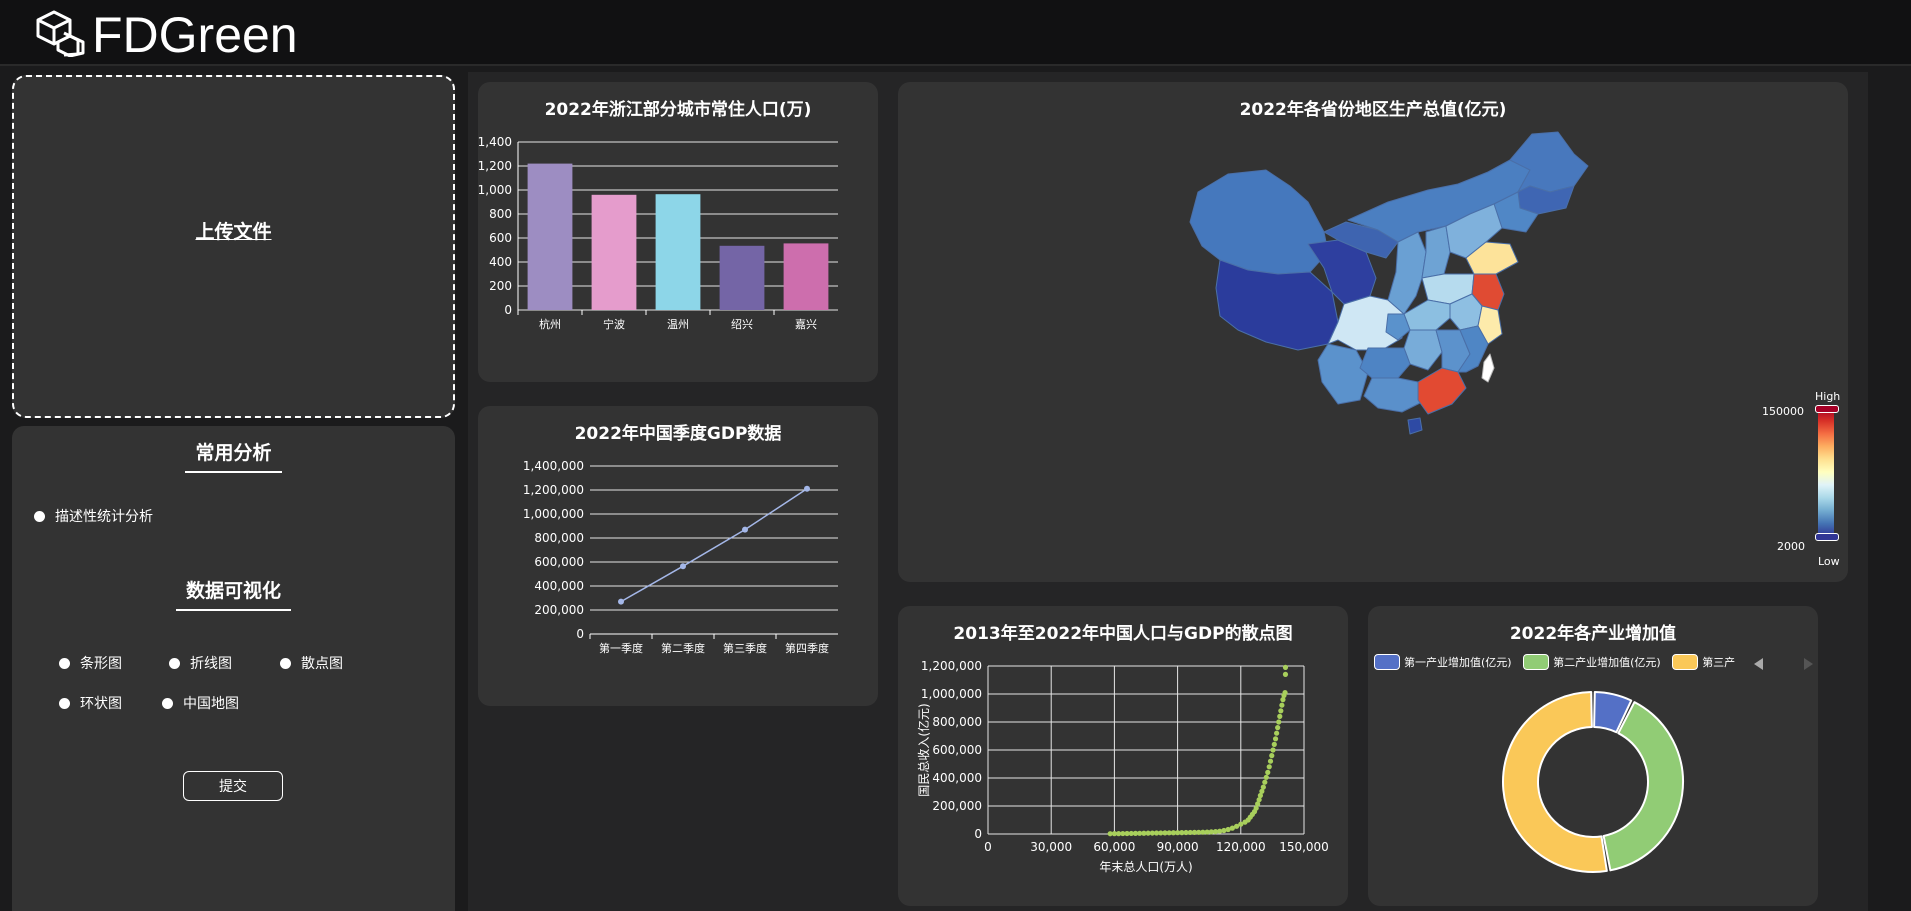 The image size is (1911, 911). Describe the element at coordinates (500, 262) in the screenshot. I see `y-tick-label: 400` at that location.